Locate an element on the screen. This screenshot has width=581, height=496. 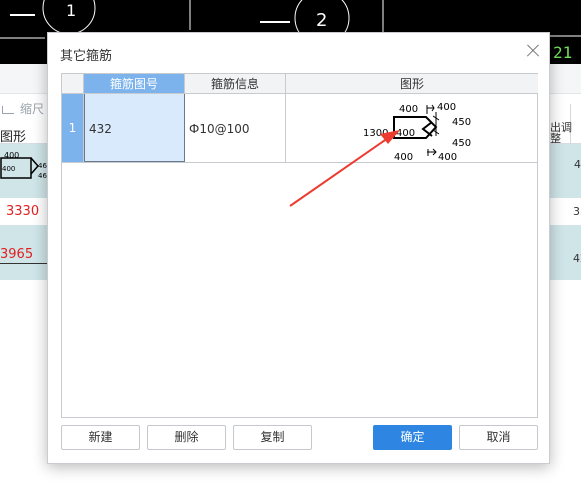
dim-inner: 400 is located at coordinates (405, 133).